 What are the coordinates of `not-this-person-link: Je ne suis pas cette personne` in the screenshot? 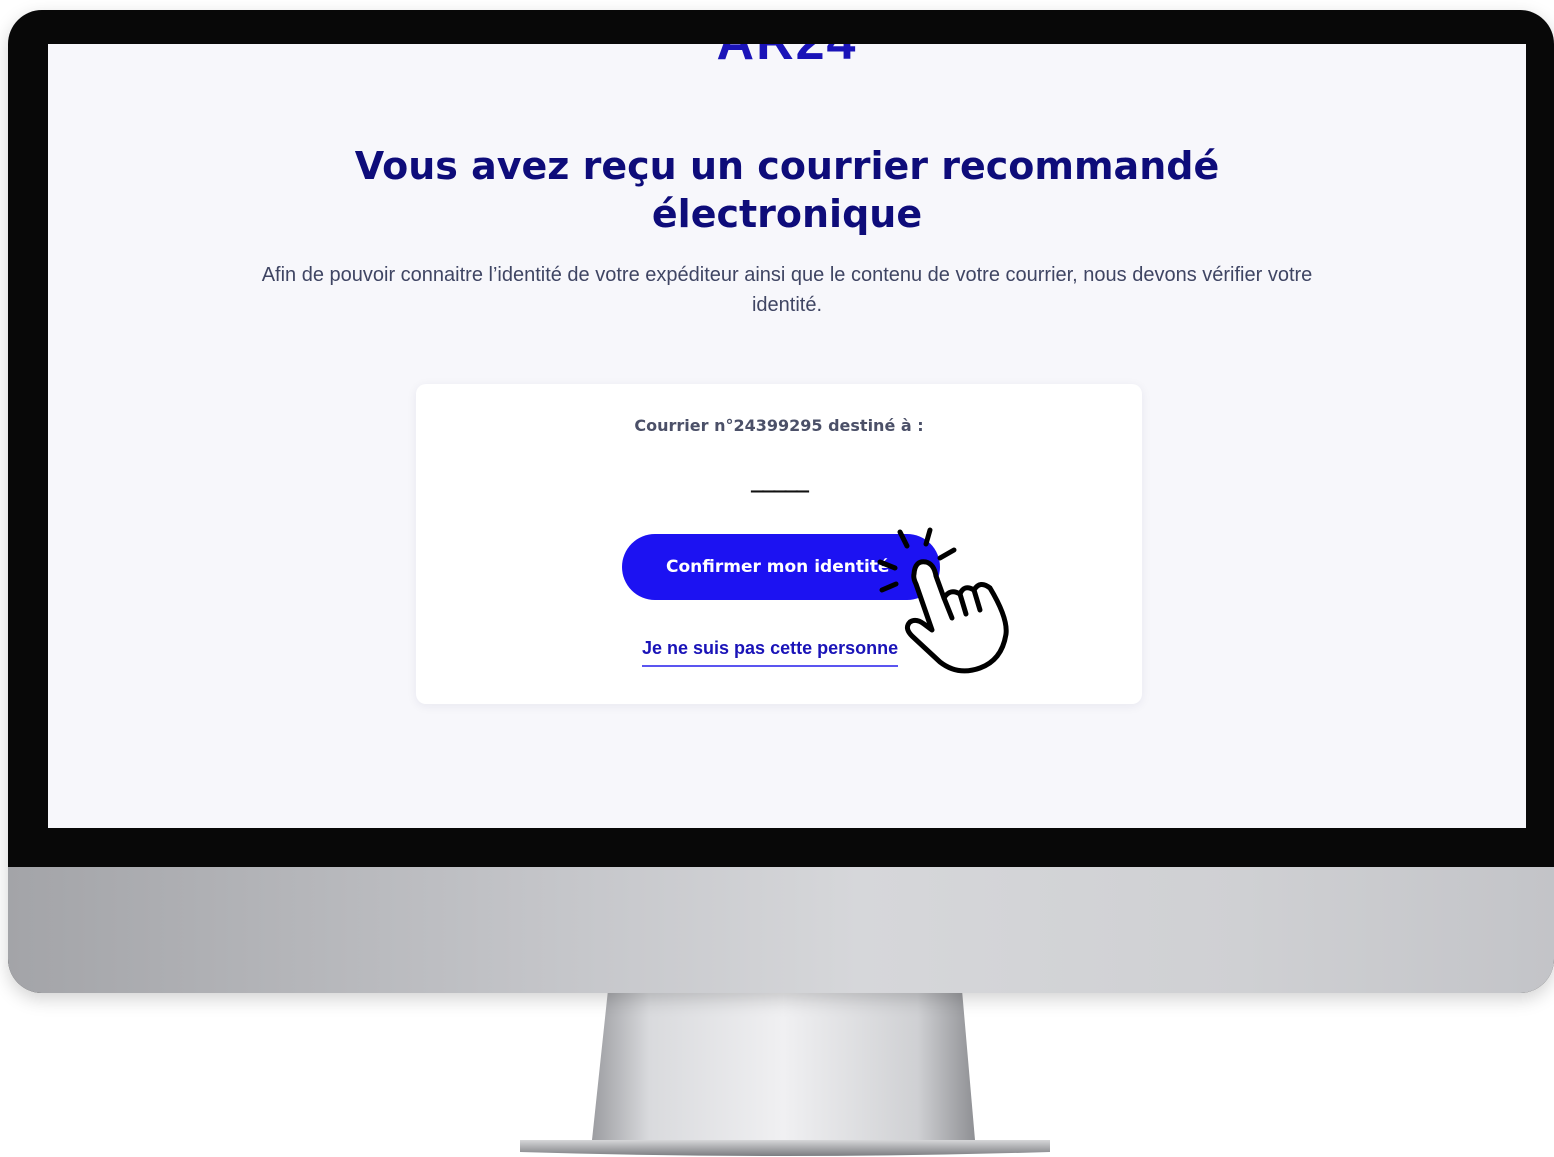 It's located at (770, 652).